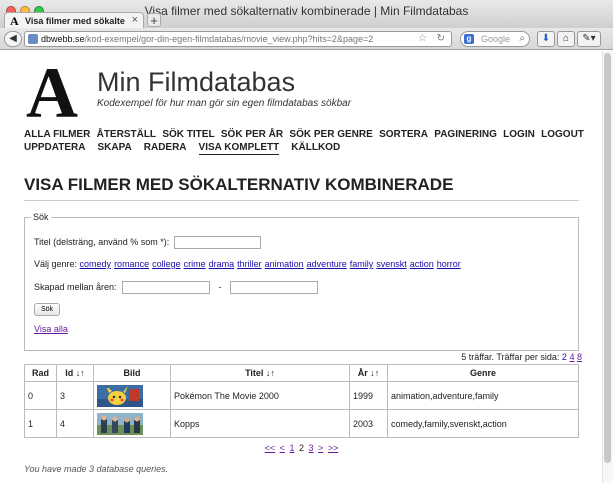 This screenshot has width=613, height=483. Describe the element at coordinates (320, 448) in the screenshot. I see `pager-next: >` at that location.